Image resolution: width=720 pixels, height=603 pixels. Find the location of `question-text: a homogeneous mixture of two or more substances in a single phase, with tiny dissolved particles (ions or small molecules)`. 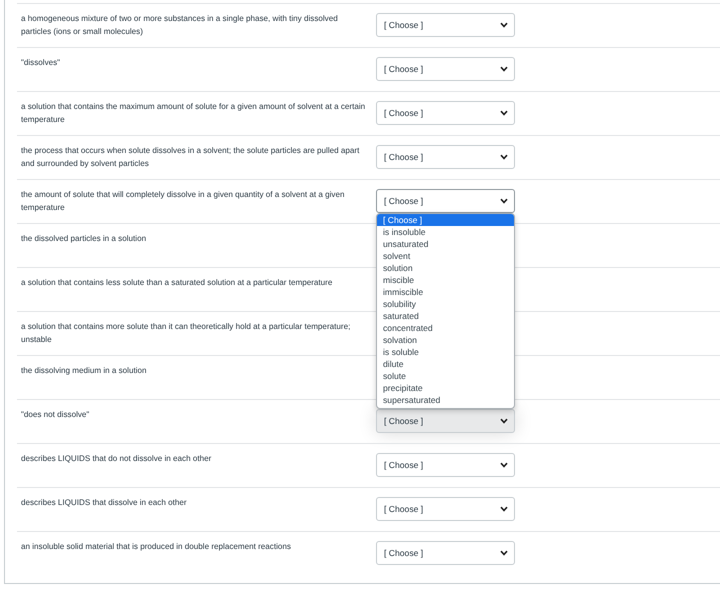

question-text: a homogeneous mixture of two or more substances in a single phase, with tiny dissolved particles (ions or small molecules) is located at coordinates (179, 25).